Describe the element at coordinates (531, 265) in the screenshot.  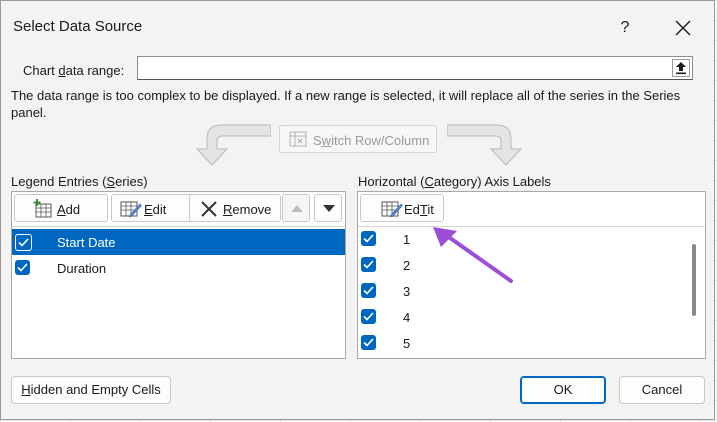
I see `axis-label-item: 2` at that location.